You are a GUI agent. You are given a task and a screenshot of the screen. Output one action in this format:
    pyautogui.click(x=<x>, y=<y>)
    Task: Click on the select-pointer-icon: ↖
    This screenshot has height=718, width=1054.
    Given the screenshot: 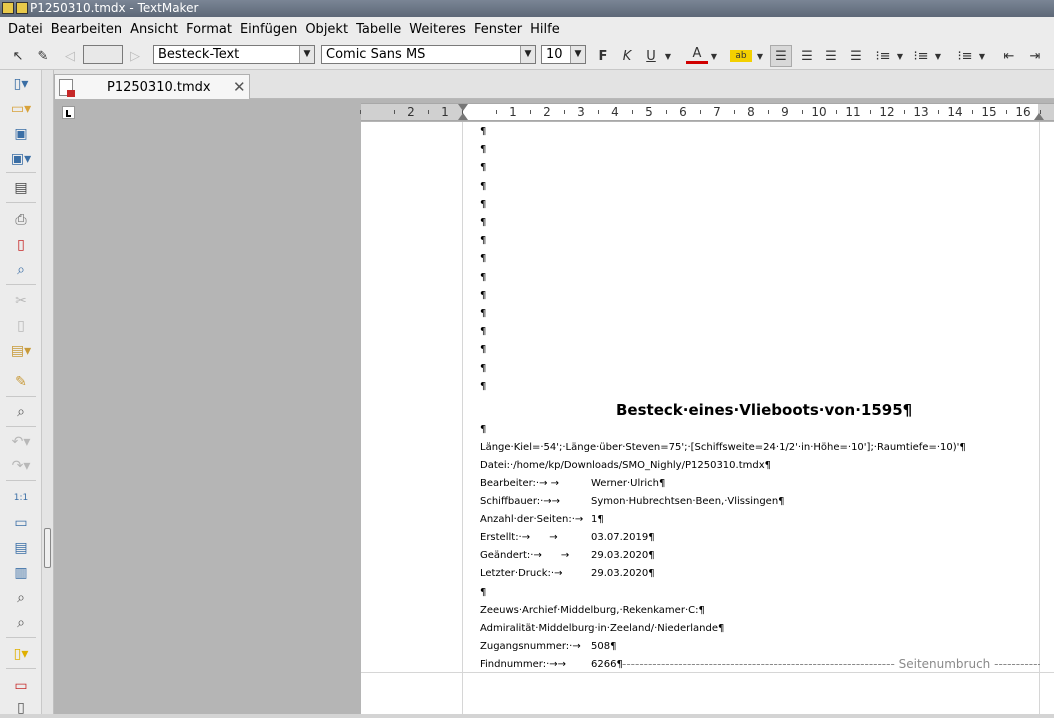 What is the action you would take?
    pyautogui.click(x=18, y=56)
    